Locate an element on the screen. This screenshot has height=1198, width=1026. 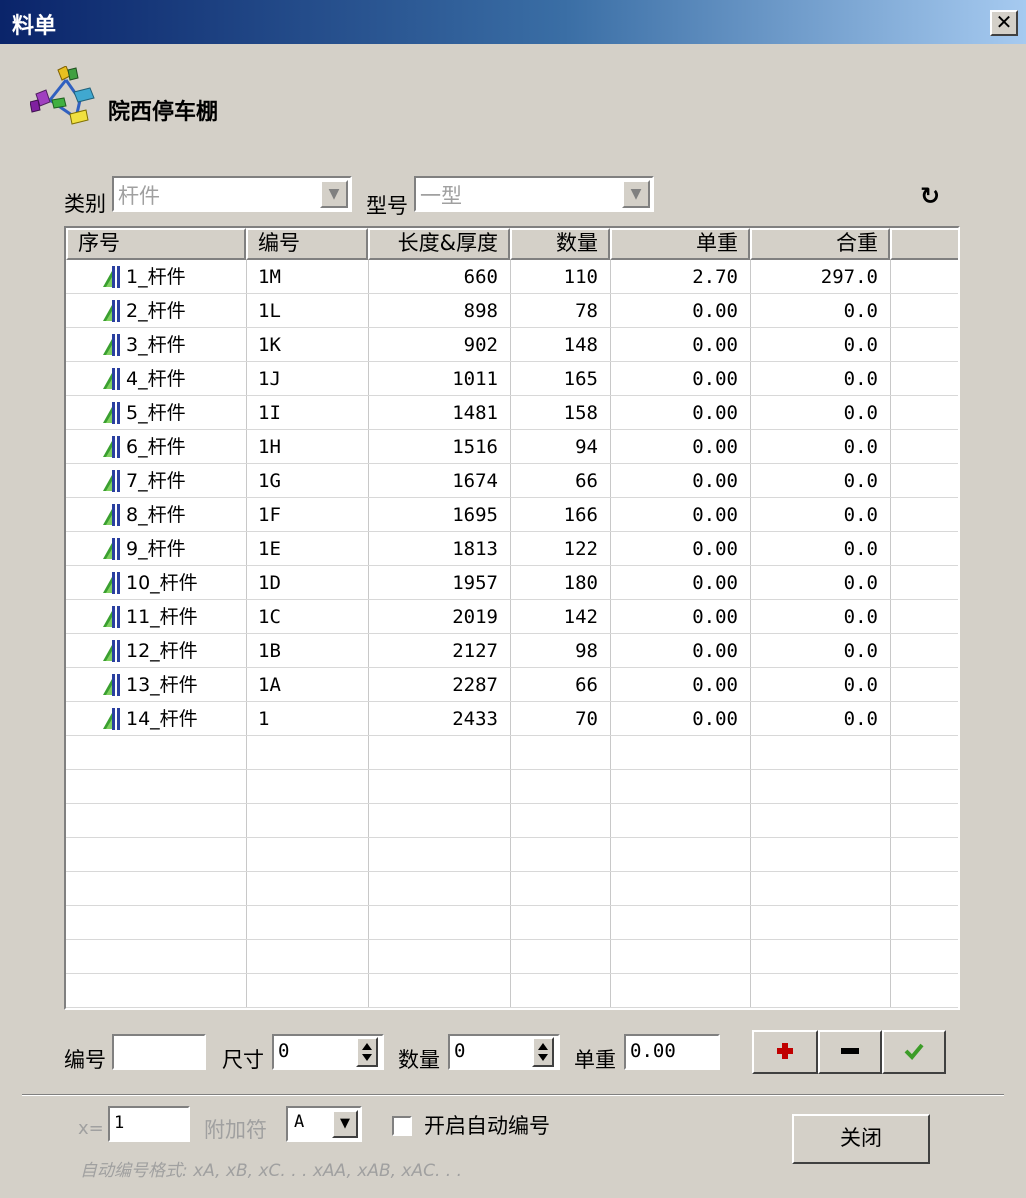
cell-seq-text: 6_杆件 is located at coordinates (156, 447).